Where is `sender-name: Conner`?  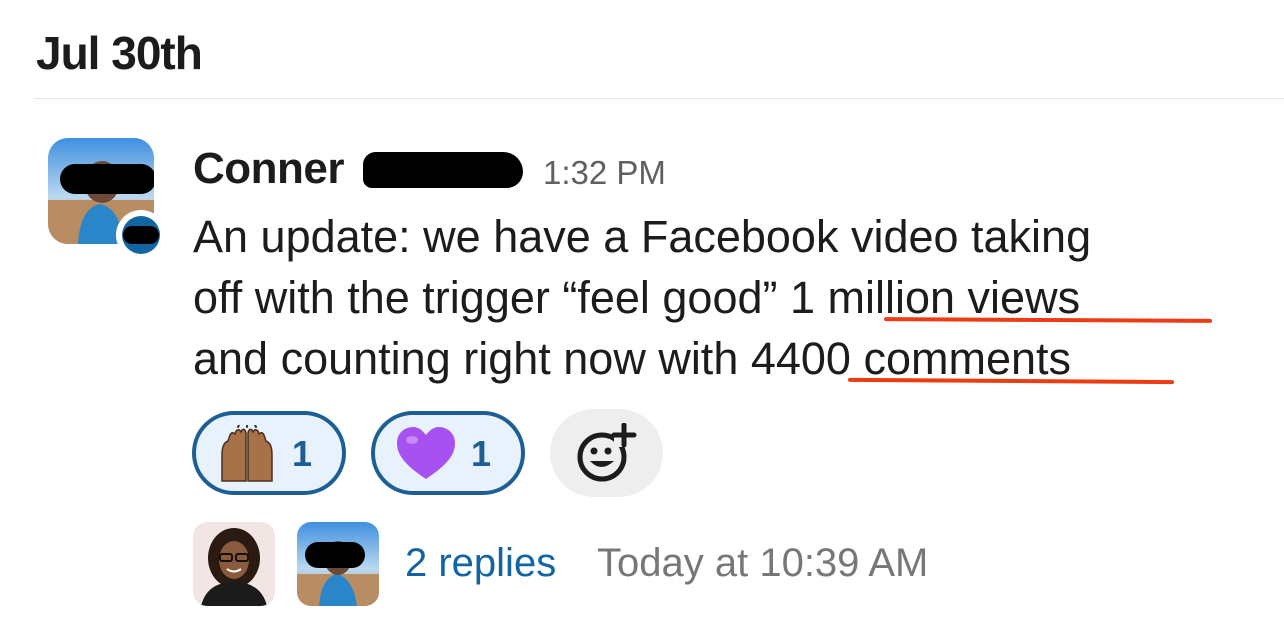
sender-name: Conner is located at coordinates (269, 169).